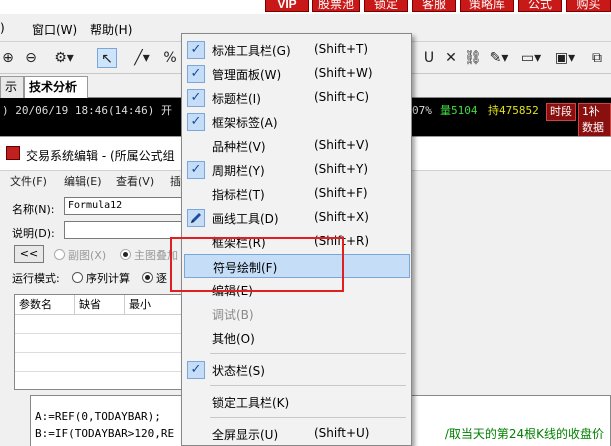  Describe the element at coordinates (297, 218) in the screenshot. I see `menu-item-drawing-tools: 画线工具(D) (Shift+X)` at that location.